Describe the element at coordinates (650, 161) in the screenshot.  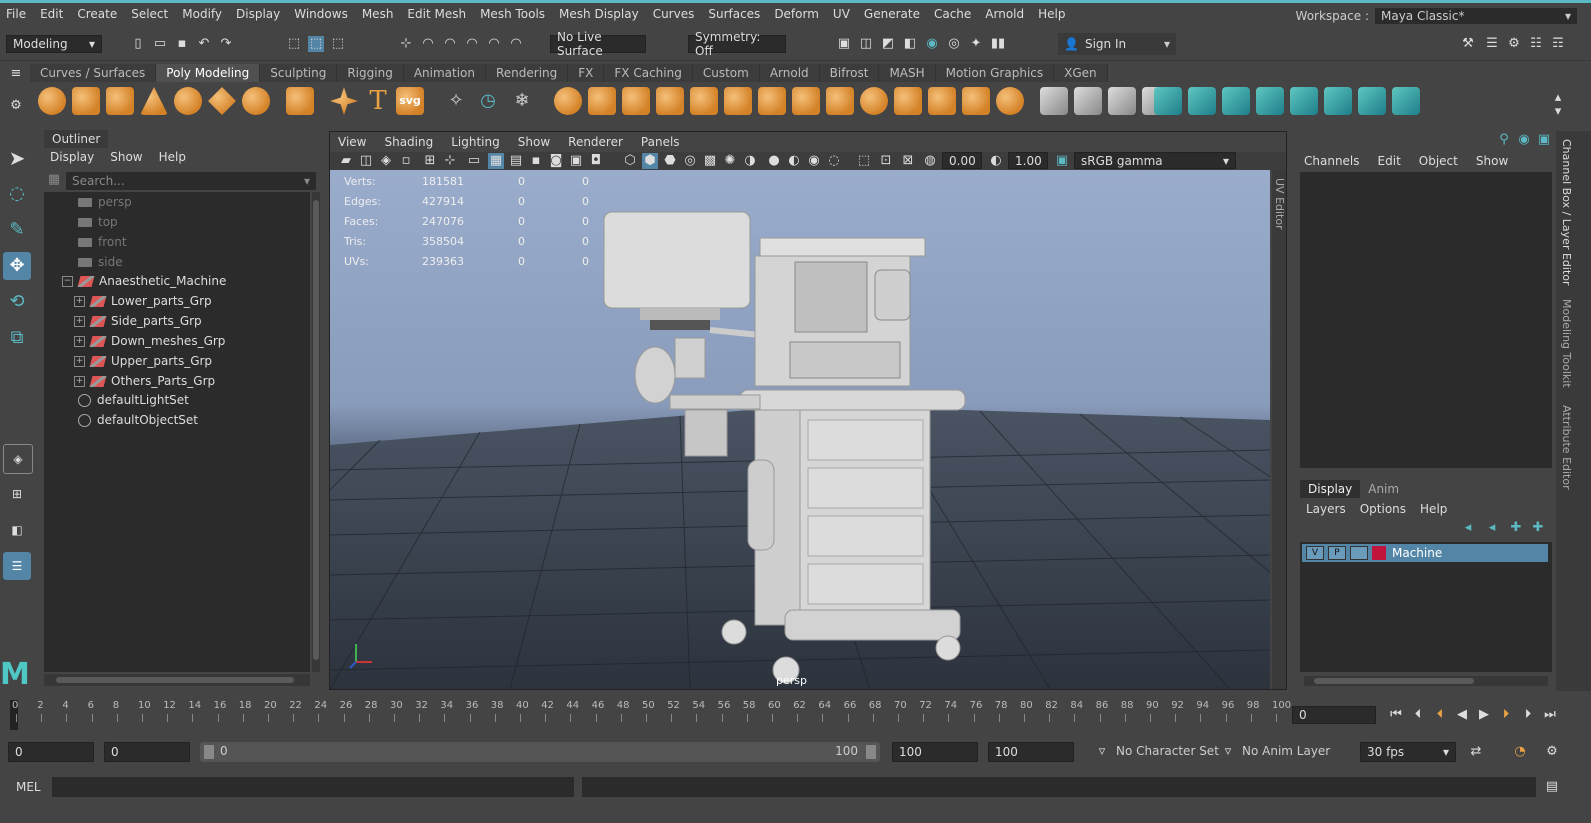
I see `smooth-shade-icon: ⬢` at that location.